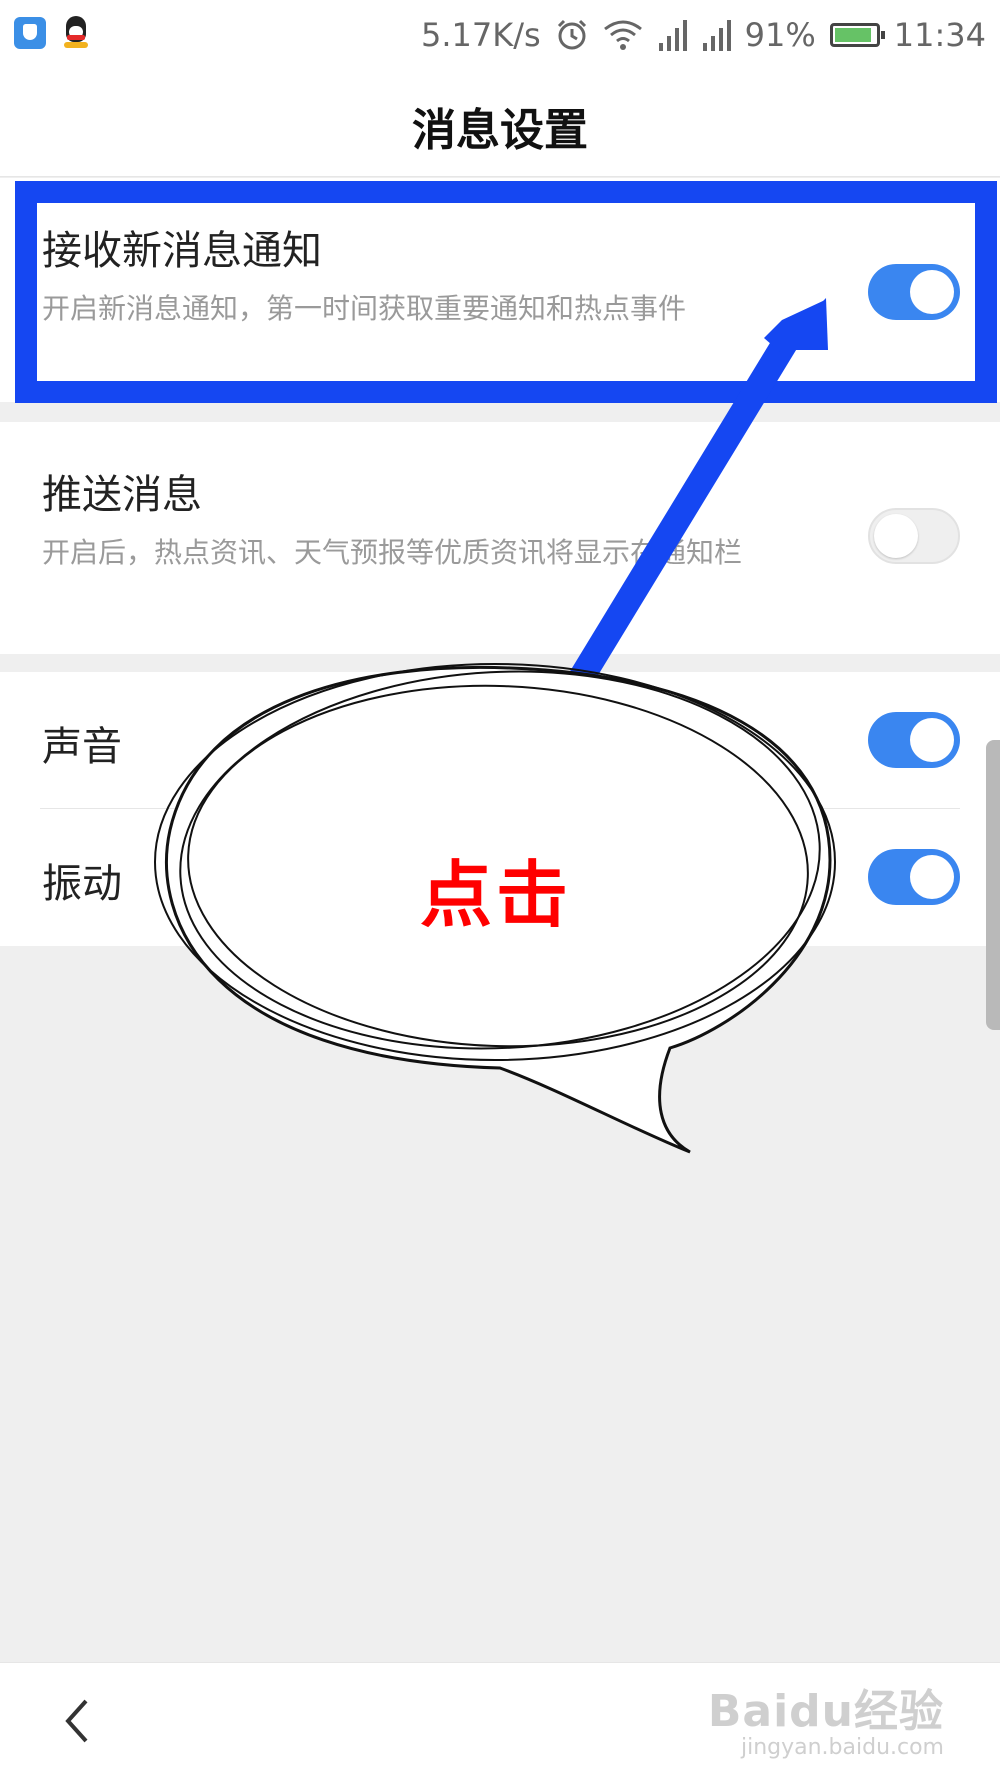  What do you see at coordinates (857, 35) in the screenshot?
I see `battery-icon` at bounding box center [857, 35].